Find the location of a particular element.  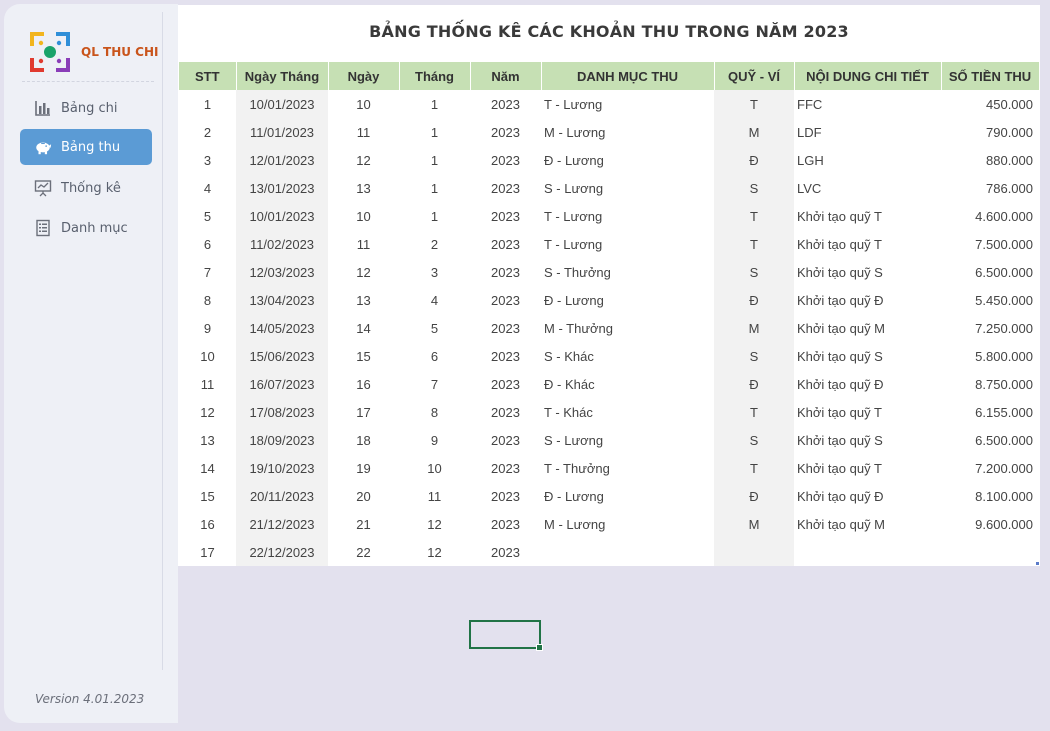

date-cell: 17/08/2023 is located at coordinates (282, 412).